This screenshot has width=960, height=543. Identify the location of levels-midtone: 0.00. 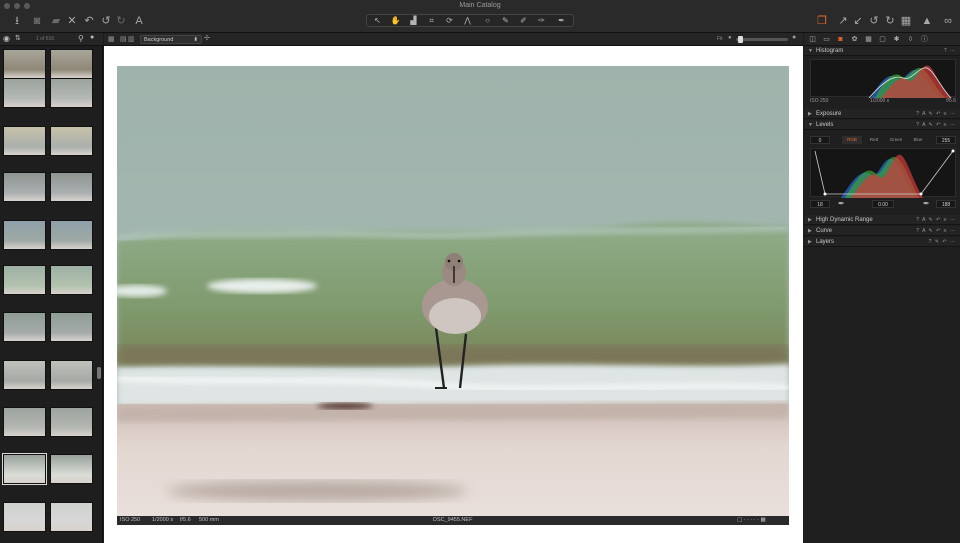
(883, 204).